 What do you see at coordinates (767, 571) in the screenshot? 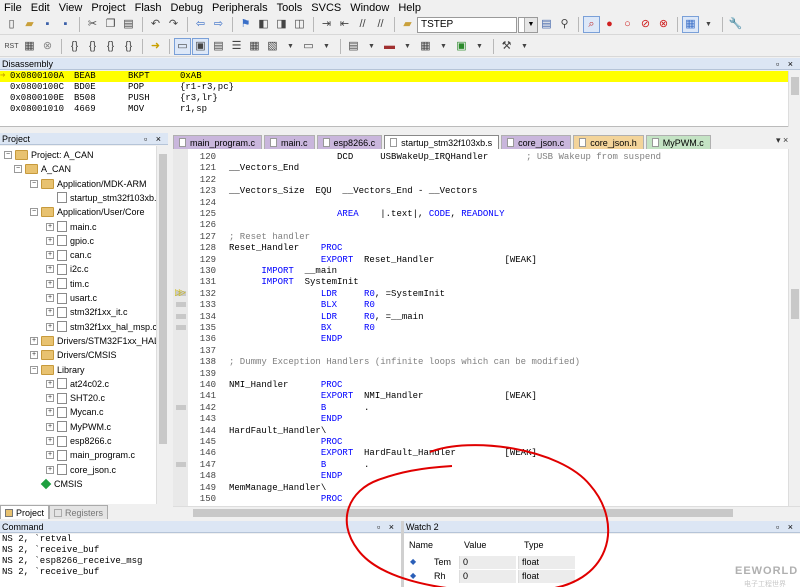
I see `watermark-logo: EEWORLD` at bounding box center [767, 571].